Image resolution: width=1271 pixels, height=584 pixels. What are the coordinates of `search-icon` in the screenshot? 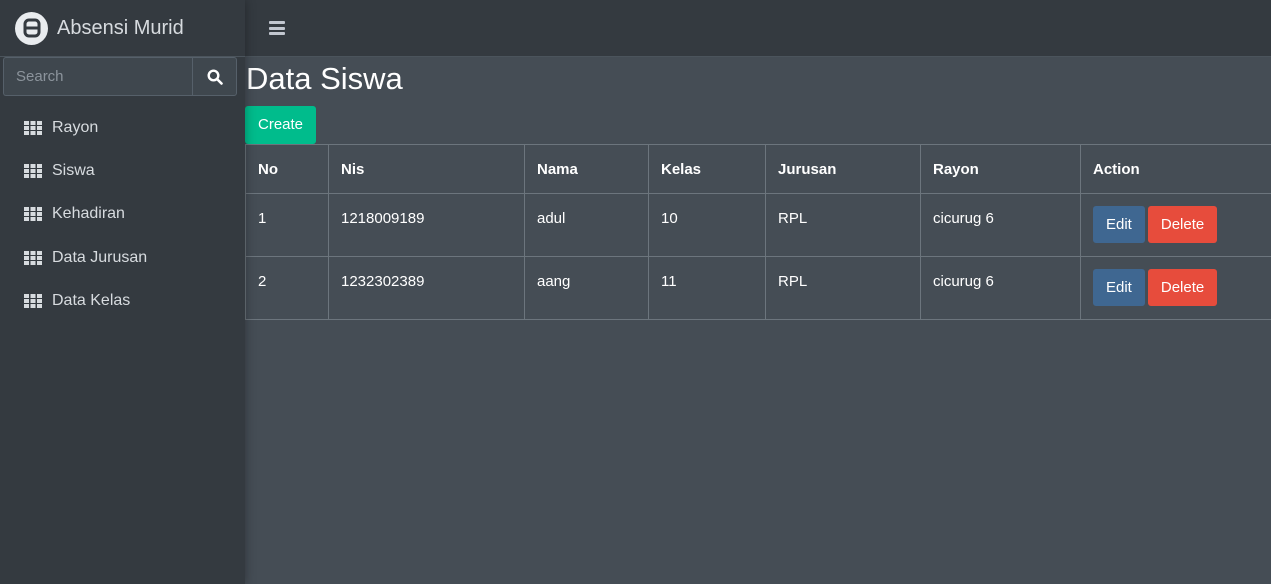 It's located at (214, 76).